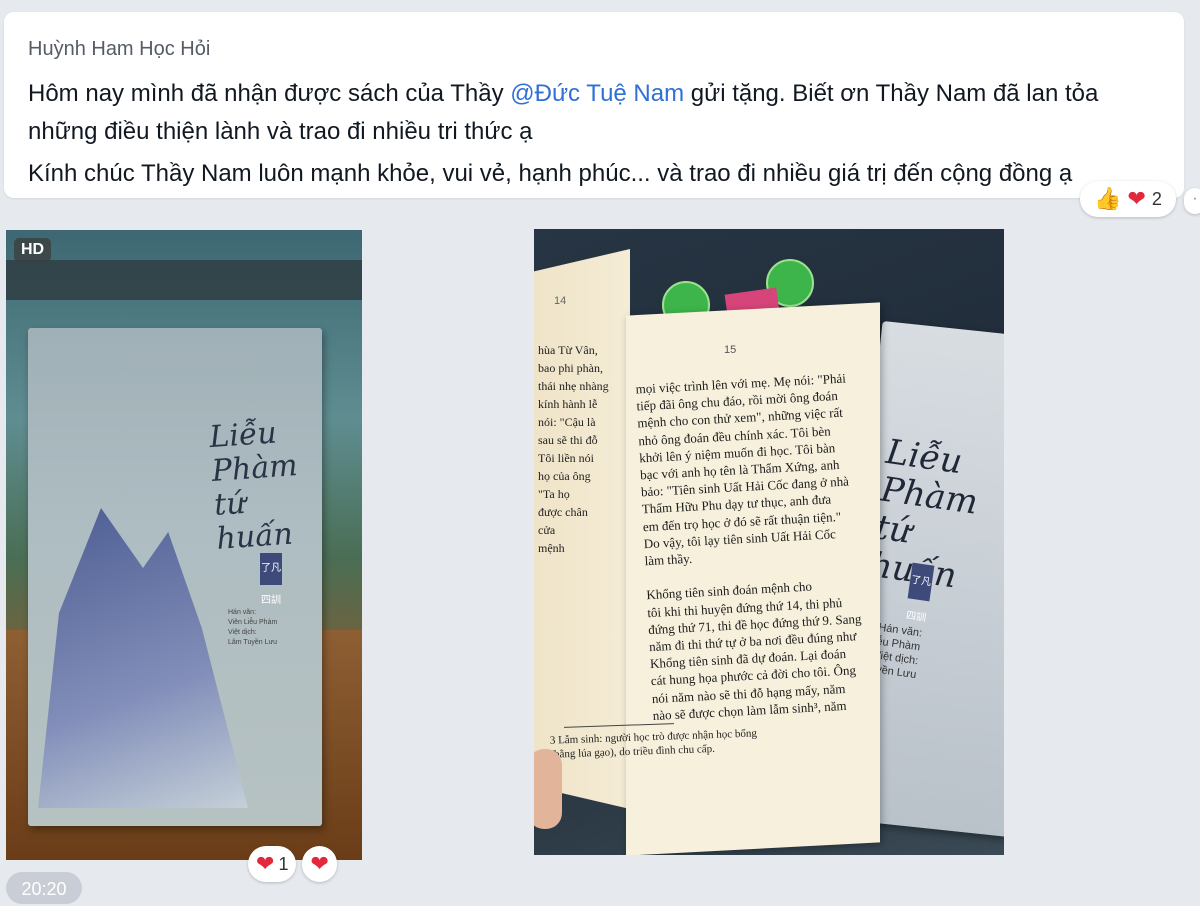 The height and width of the screenshot is (906, 1200). Describe the element at coordinates (1156, 198) in the screenshot. I see `reaction-count: 2` at that location.